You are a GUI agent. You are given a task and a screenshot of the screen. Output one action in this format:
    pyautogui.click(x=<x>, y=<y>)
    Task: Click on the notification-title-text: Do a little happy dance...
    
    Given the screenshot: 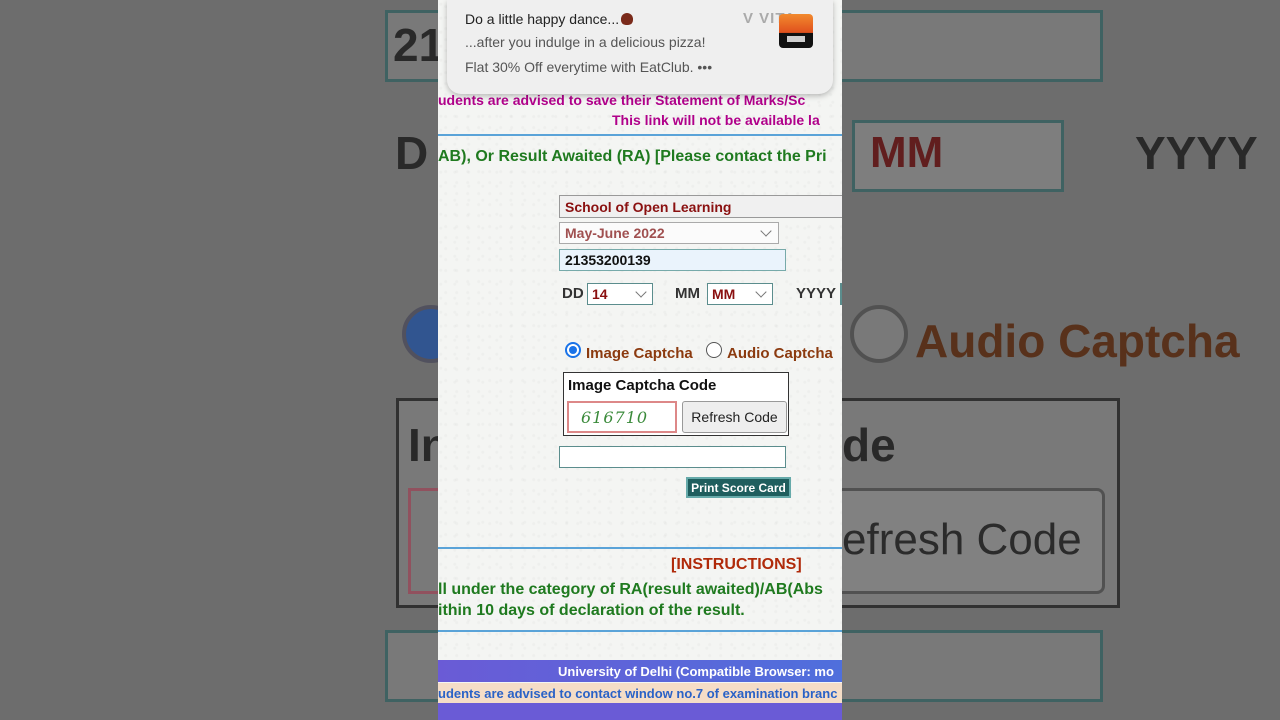 What is the action you would take?
    pyautogui.click(x=542, y=19)
    